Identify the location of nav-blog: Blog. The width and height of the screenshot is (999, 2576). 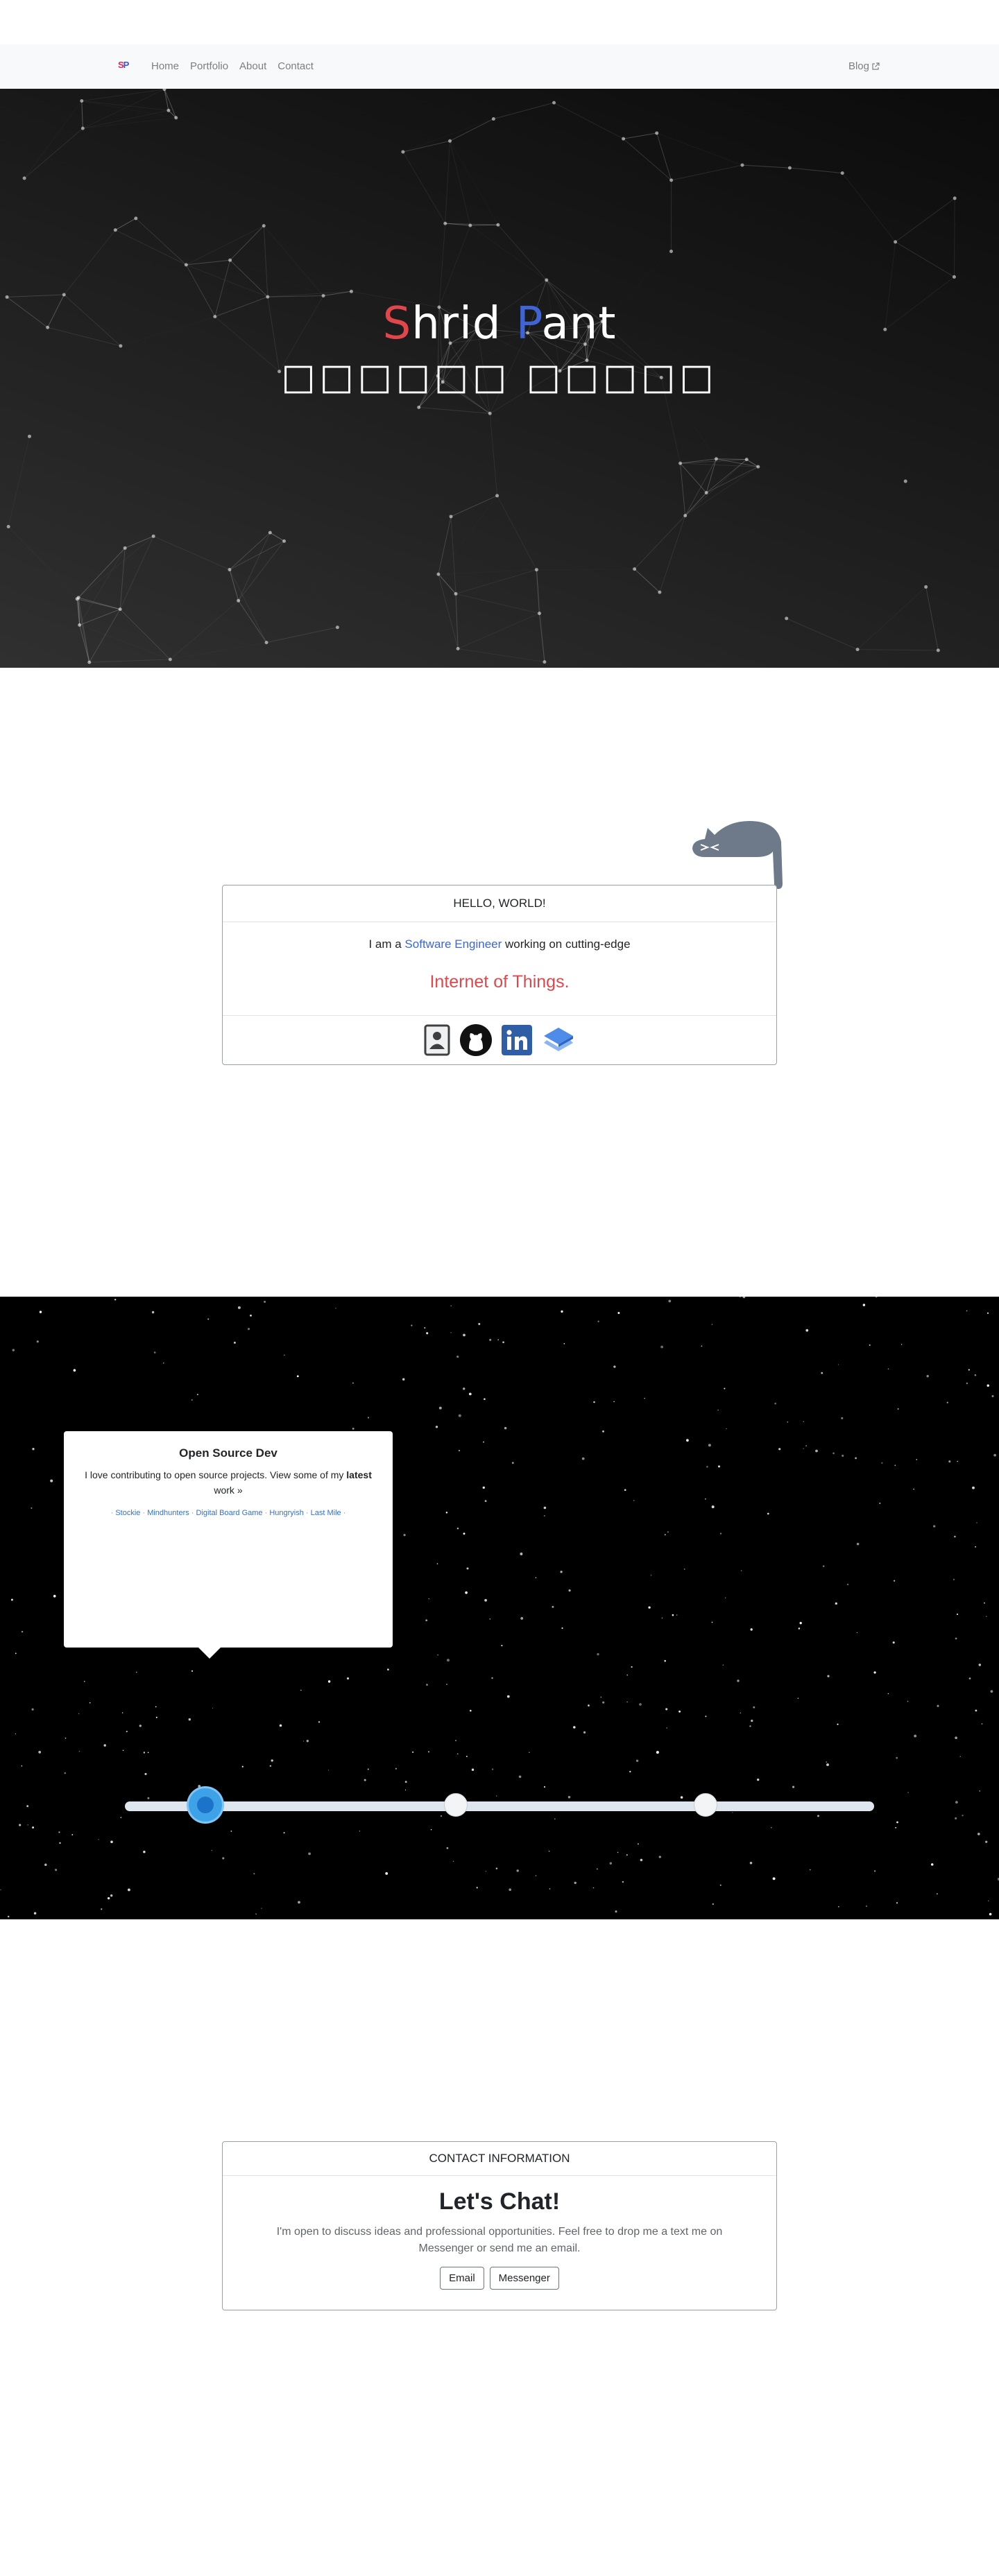
(864, 66).